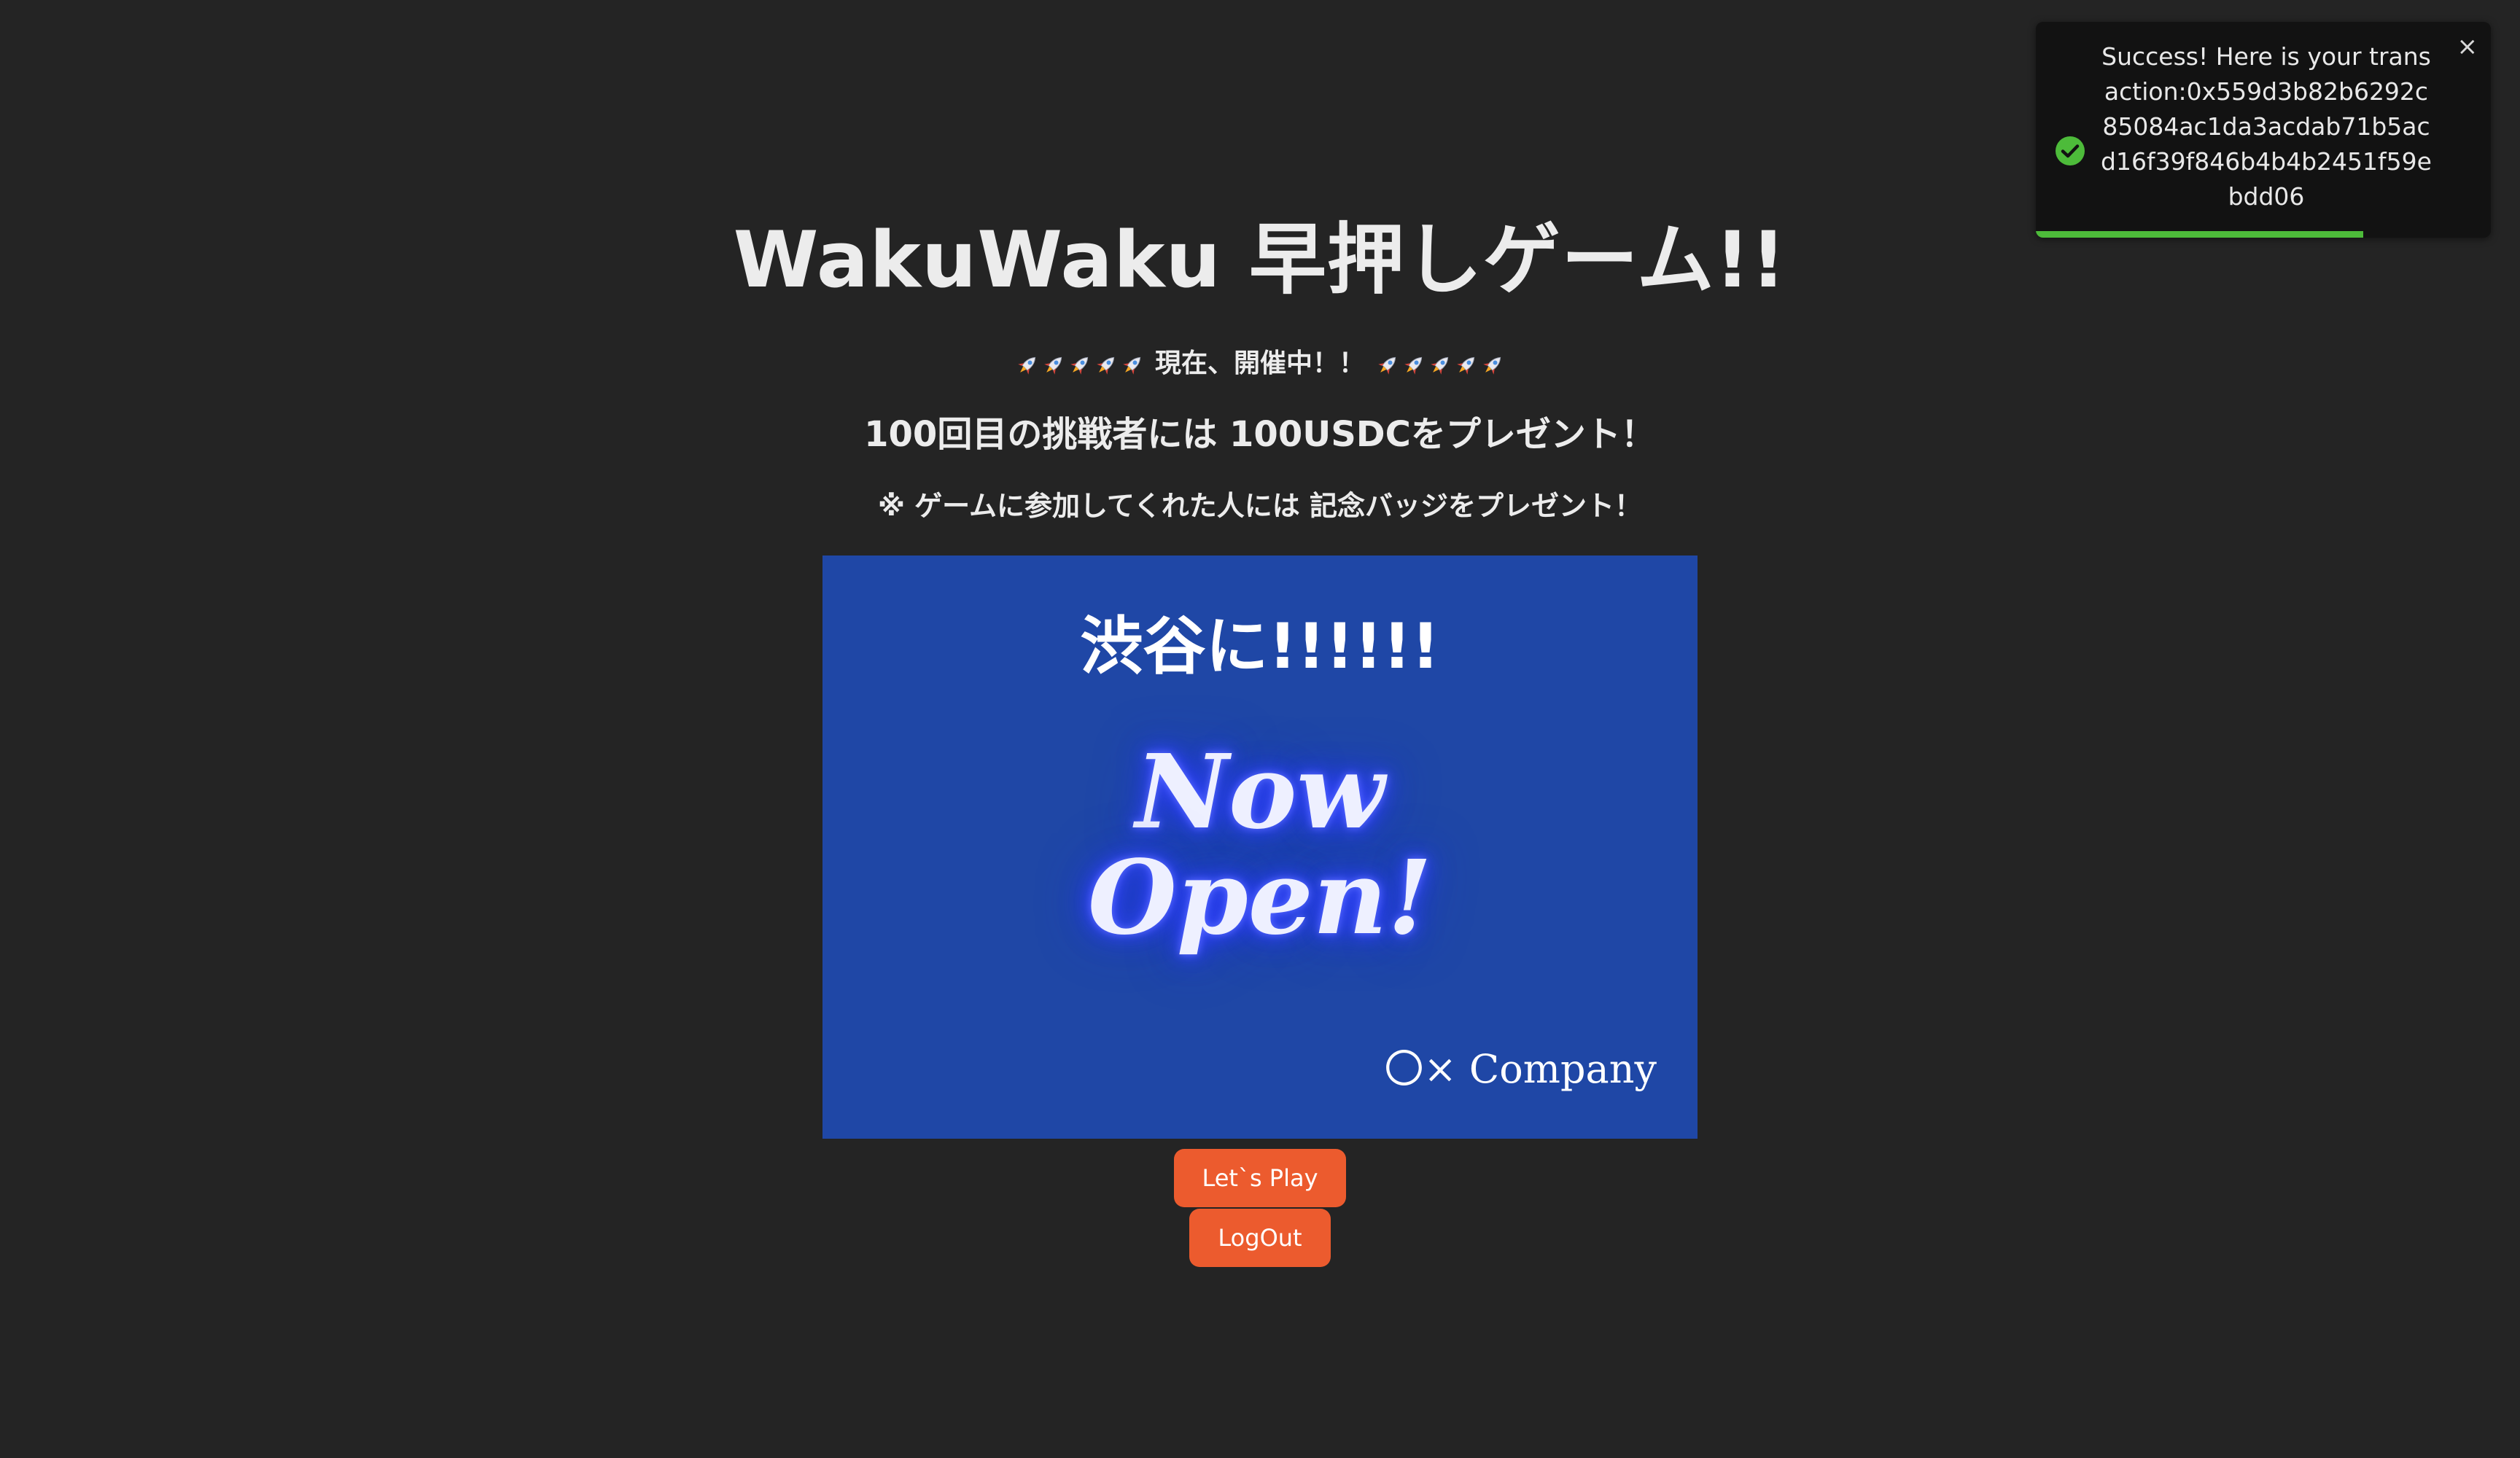 The width and height of the screenshot is (2520, 1458). I want to click on badge-note: ※ ゲームに参加してくれた人には 記念バッジをプレゼント！, so click(1260, 506).